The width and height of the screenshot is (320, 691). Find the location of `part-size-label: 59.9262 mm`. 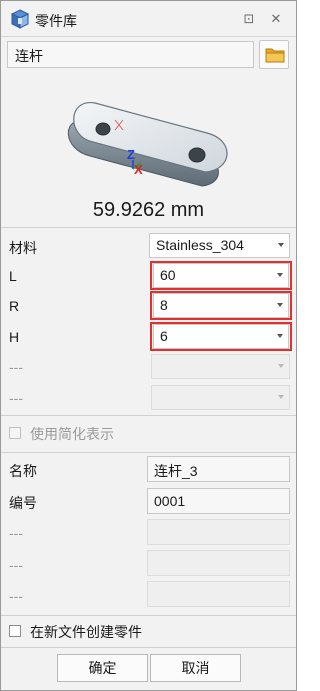

part-size-label: 59.9262 mm is located at coordinates (148, 210).